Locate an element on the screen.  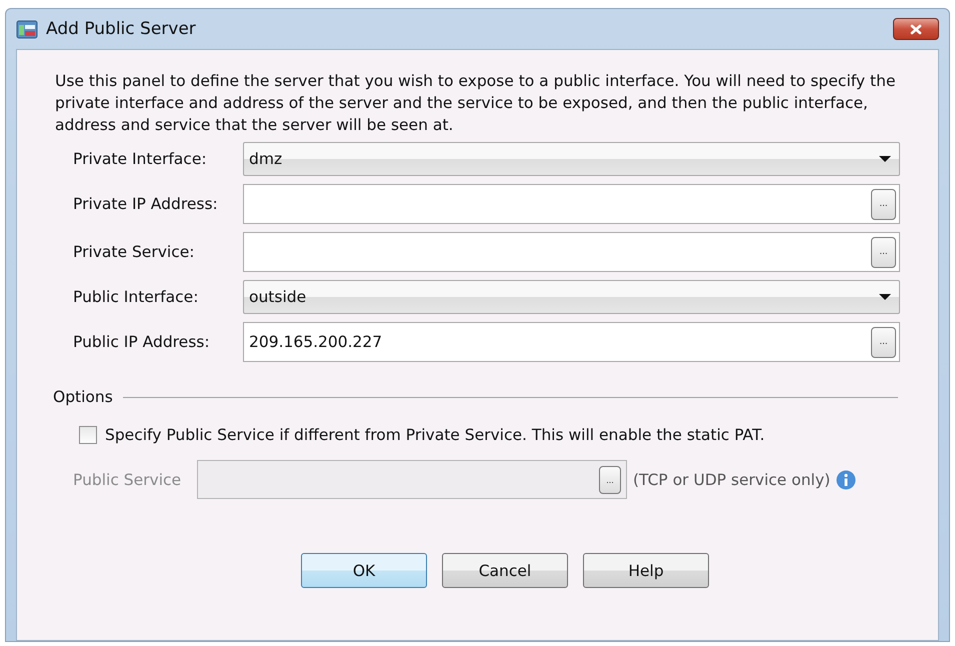
checkbox-label: Specify Public Service if different from Private Service. This will enable the static PAT. is located at coordinates (435, 435).